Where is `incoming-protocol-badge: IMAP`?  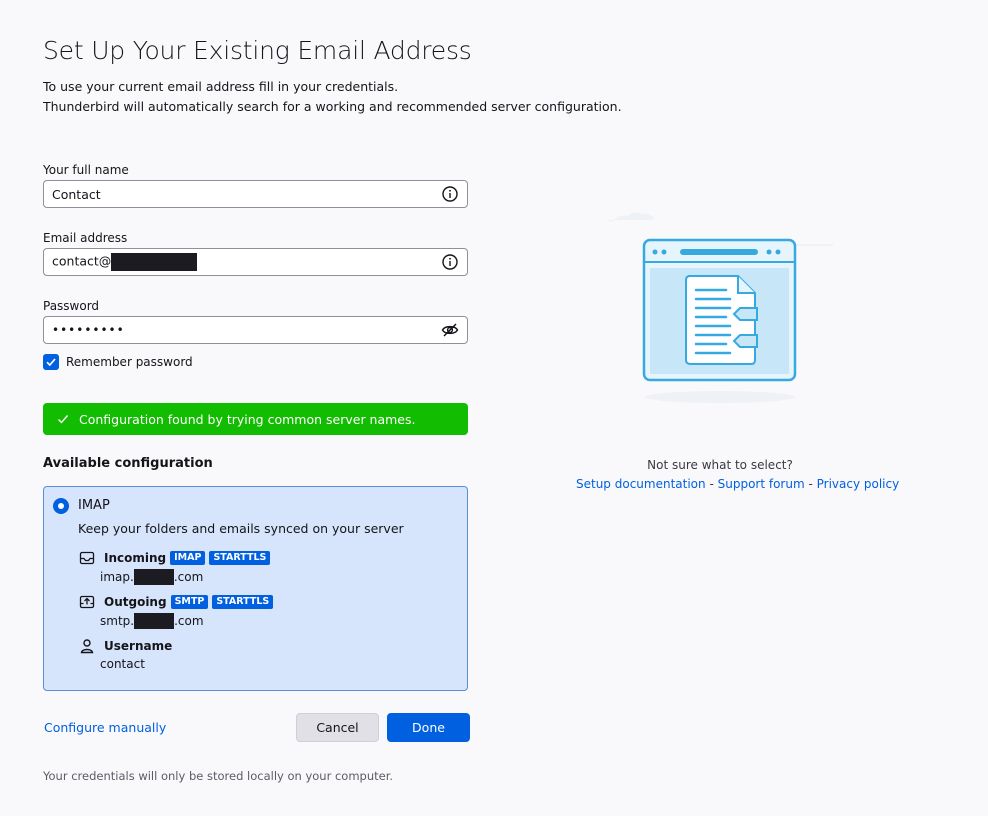 incoming-protocol-badge: IMAP is located at coordinates (188, 558).